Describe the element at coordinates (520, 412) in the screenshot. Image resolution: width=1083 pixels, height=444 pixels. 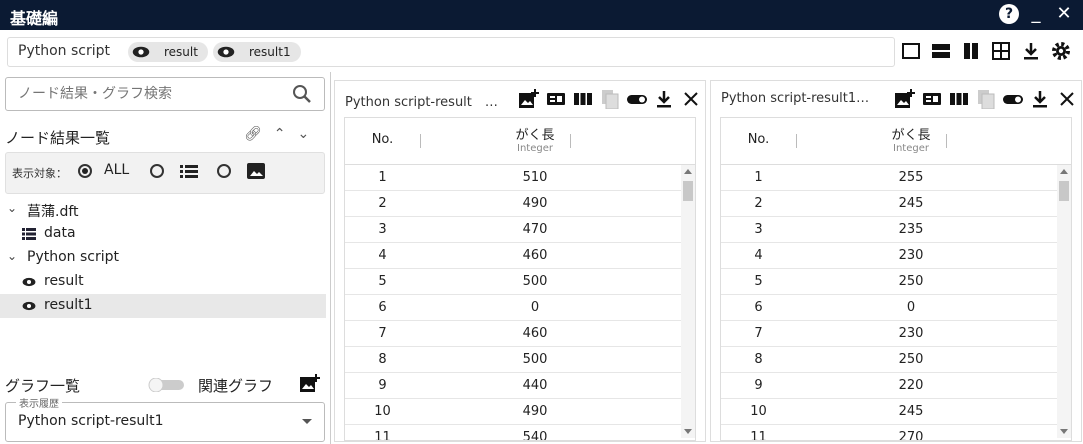
I see `table-row: 10 490` at that location.